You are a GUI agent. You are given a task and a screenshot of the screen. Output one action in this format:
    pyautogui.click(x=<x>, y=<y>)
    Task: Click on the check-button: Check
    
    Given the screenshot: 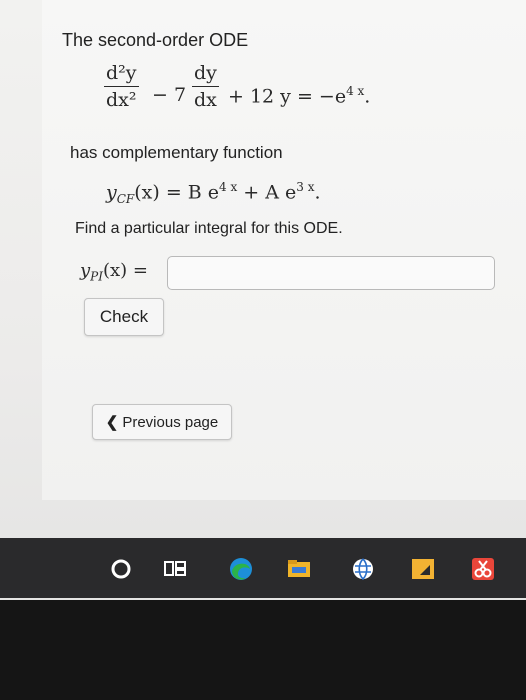 What is the action you would take?
    pyautogui.click(x=124, y=317)
    